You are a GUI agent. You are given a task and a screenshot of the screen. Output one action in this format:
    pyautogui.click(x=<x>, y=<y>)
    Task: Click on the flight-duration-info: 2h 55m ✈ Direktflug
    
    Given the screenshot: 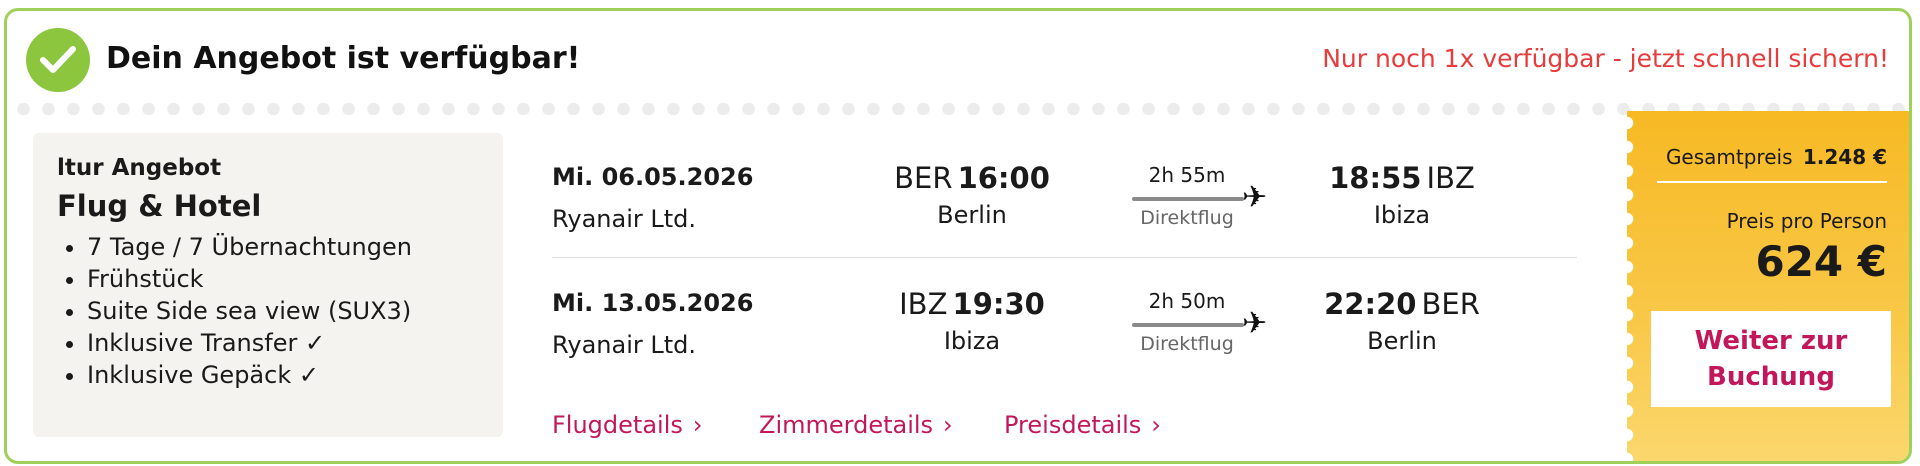 What is the action you would take?
    pyautogui.click(x=1207, y=198)
    